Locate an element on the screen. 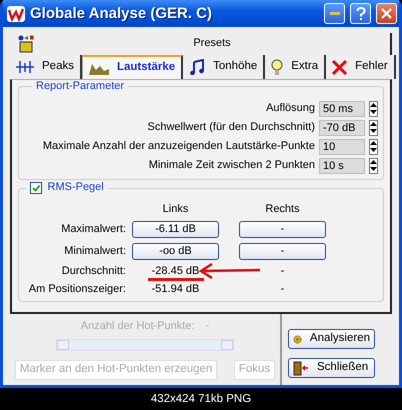  cross-icon is located at coordinates (340, 67).